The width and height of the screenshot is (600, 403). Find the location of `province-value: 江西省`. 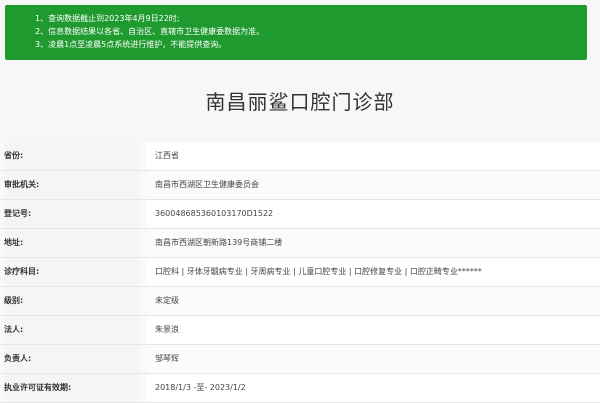

province-value: 江西省 is located at coordinates (373, 156).